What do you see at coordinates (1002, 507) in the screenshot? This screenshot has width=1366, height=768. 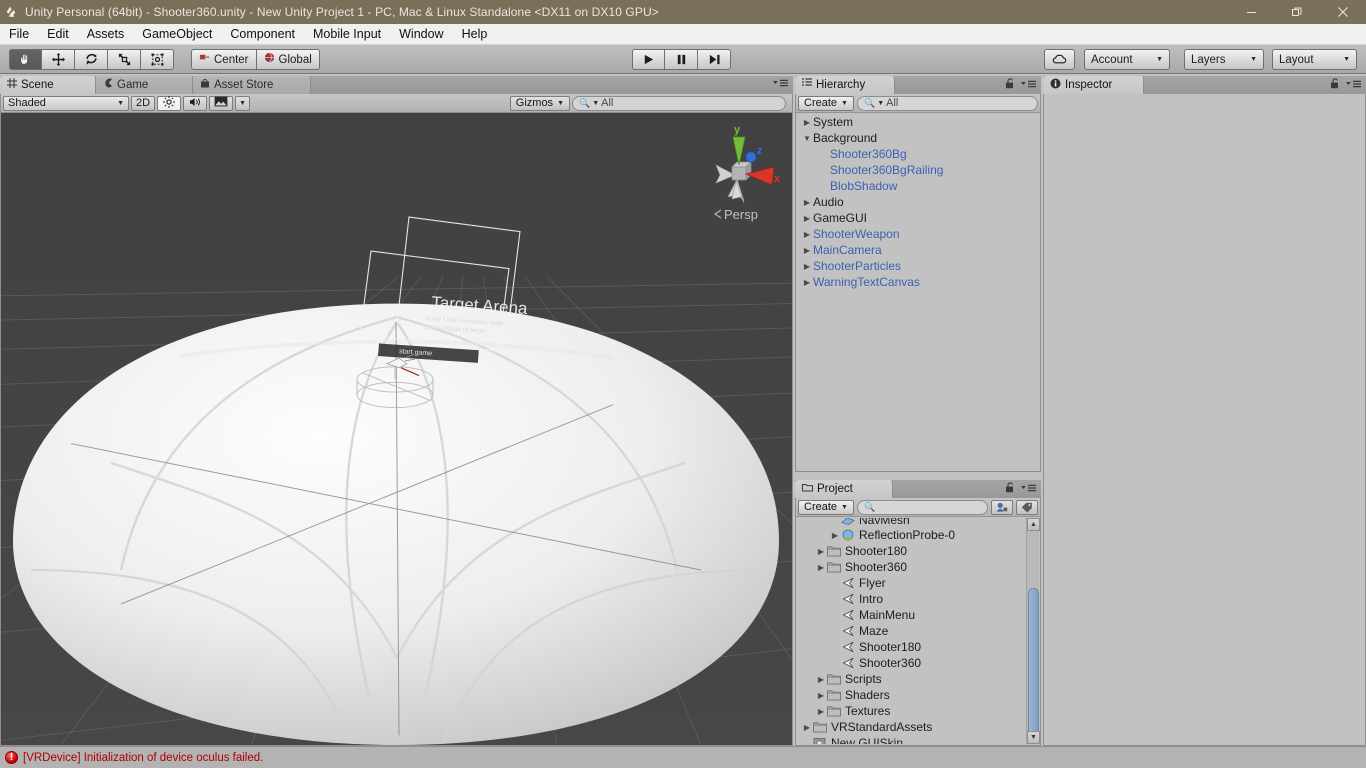 I see `filter-by-type-icon` at bounding box center [1002, 507].